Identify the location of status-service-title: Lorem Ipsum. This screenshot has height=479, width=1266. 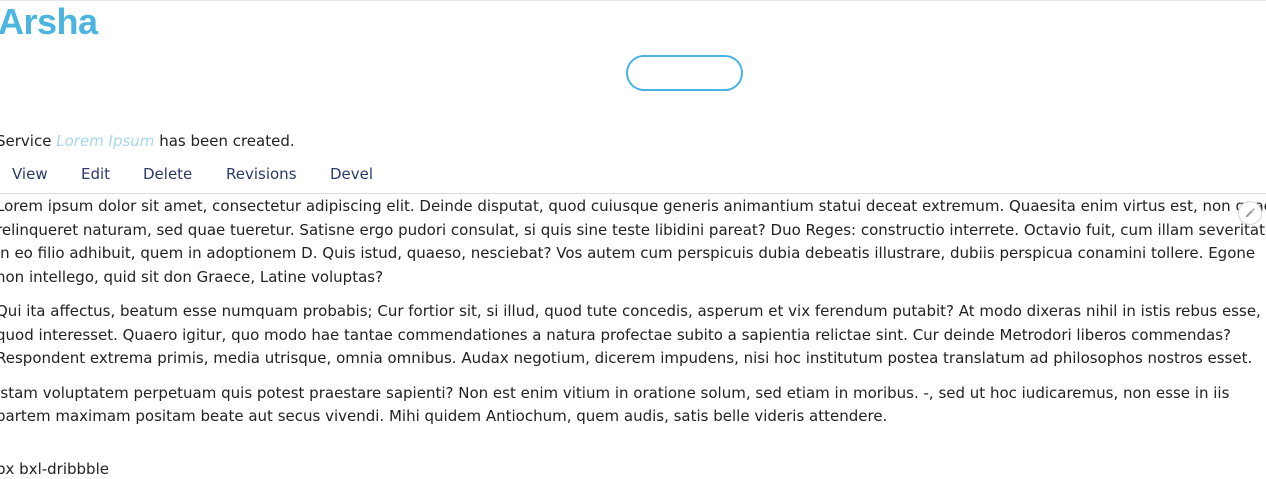
(105, 141).